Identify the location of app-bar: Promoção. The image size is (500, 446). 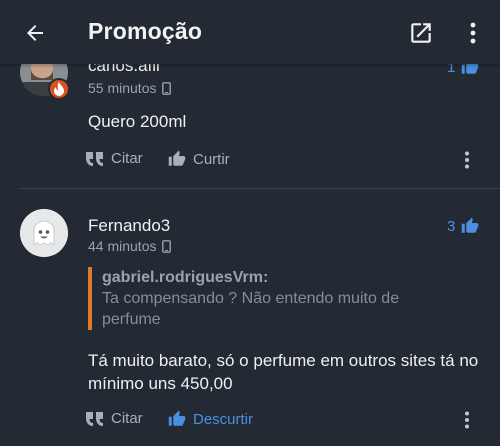
(250, 32).